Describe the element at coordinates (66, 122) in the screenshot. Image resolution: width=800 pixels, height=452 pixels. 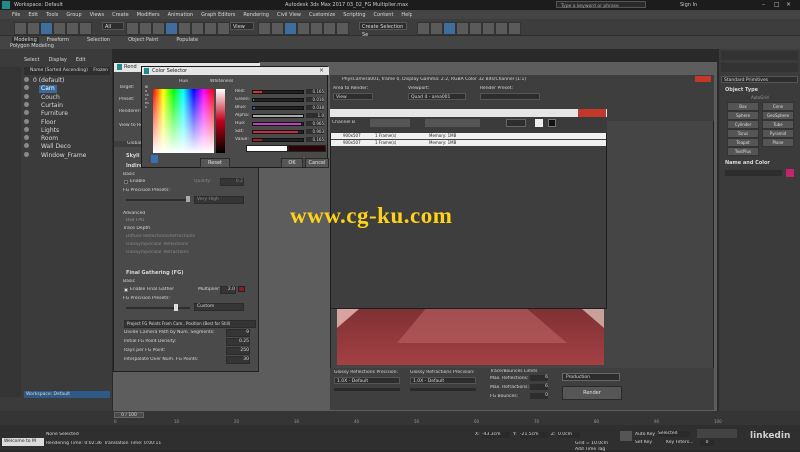
I see `scene-list-item: Floor` at that location.